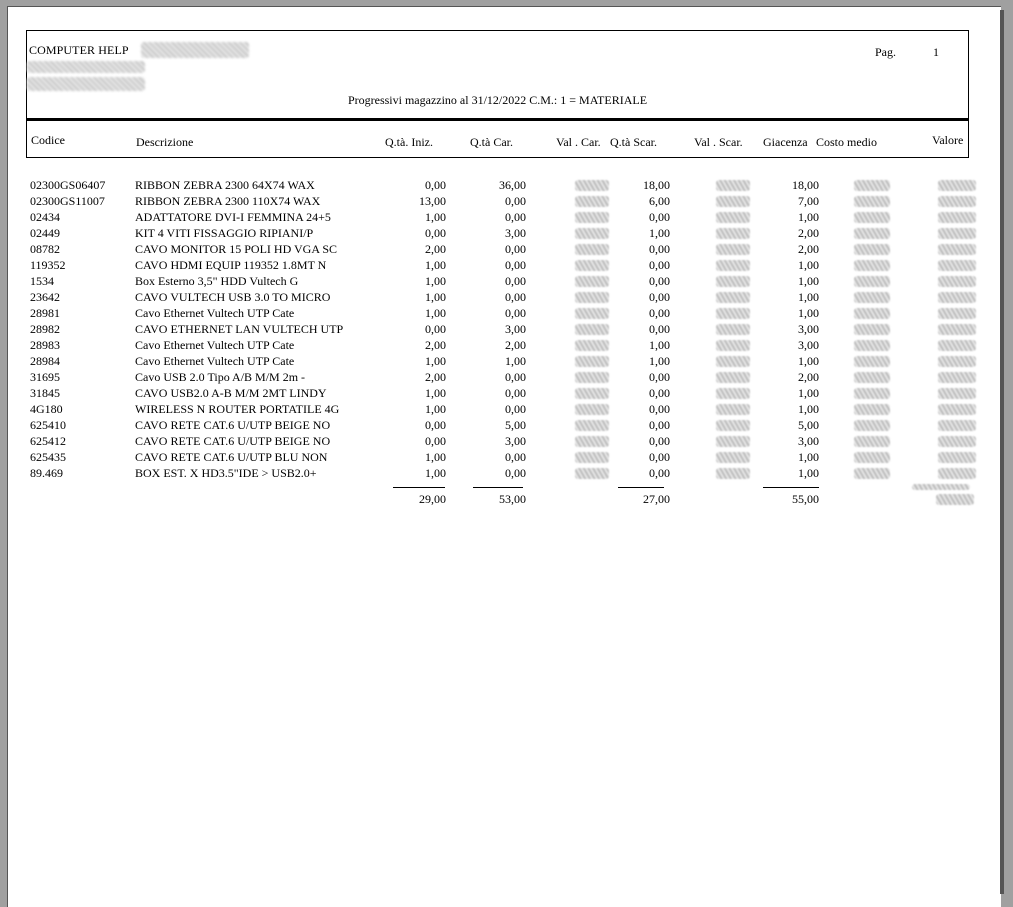 This screenshot has width=1013, height=907. What do you see at coordinates (231, 393) in the screenshot?
I see `cell-descrizione: CAVO USB2.0 A-B M/M 2MT LINDY` at bounding box center [231, 393].